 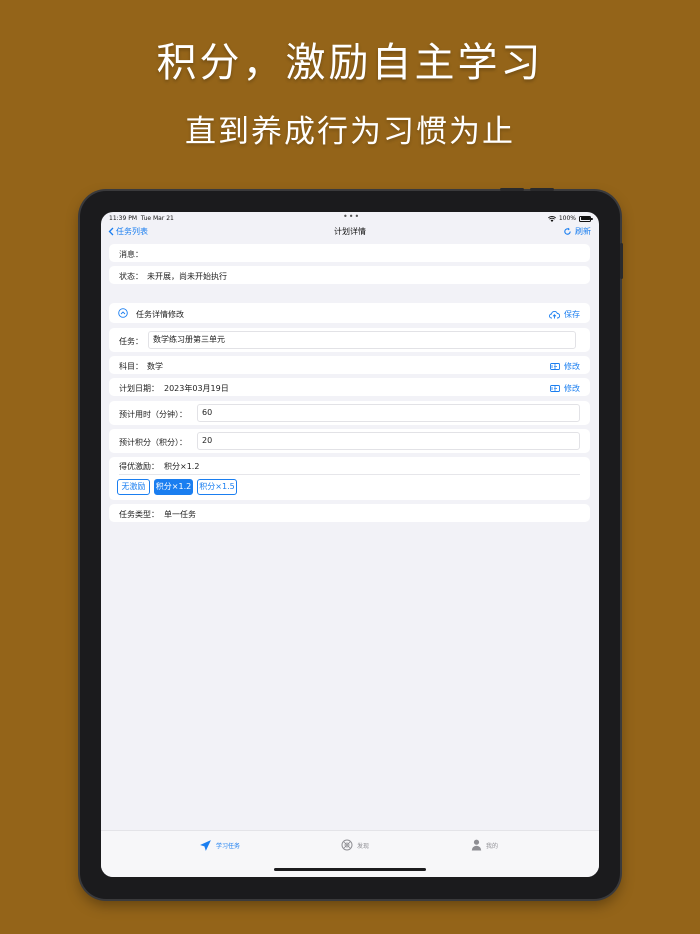 What do you see at coordinates (155, 366) in the screenshot?
I see `subject-value: 数学` at bounding box center [155, 366].